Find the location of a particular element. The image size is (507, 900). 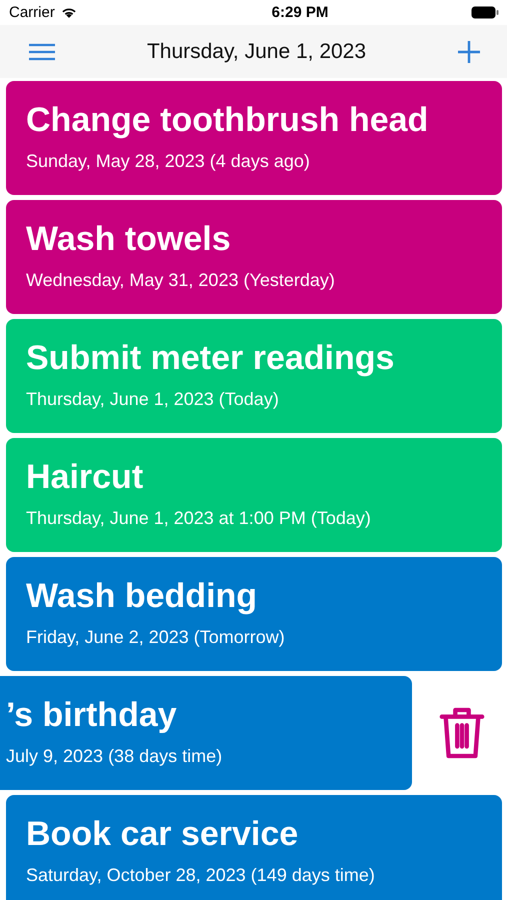

carrier-name: Carrier is located at coordinates (32, 12).